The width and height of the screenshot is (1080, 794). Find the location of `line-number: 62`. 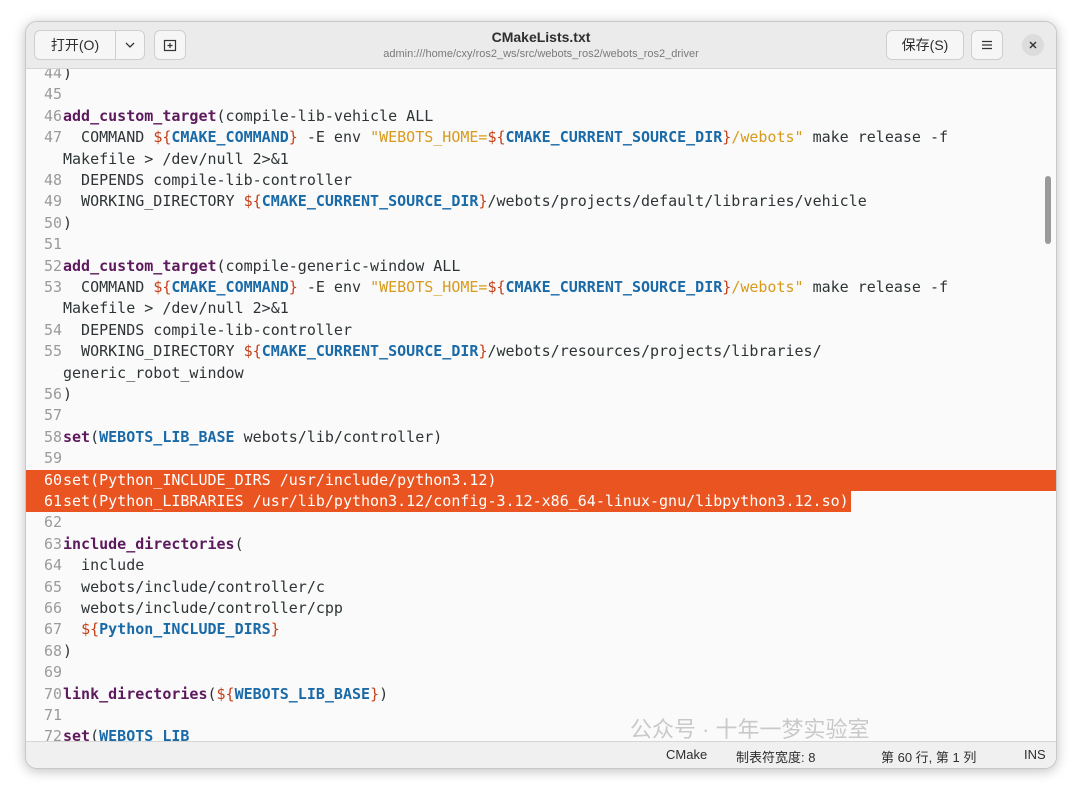

line-number: 62 is located at coordinates (52, 522).